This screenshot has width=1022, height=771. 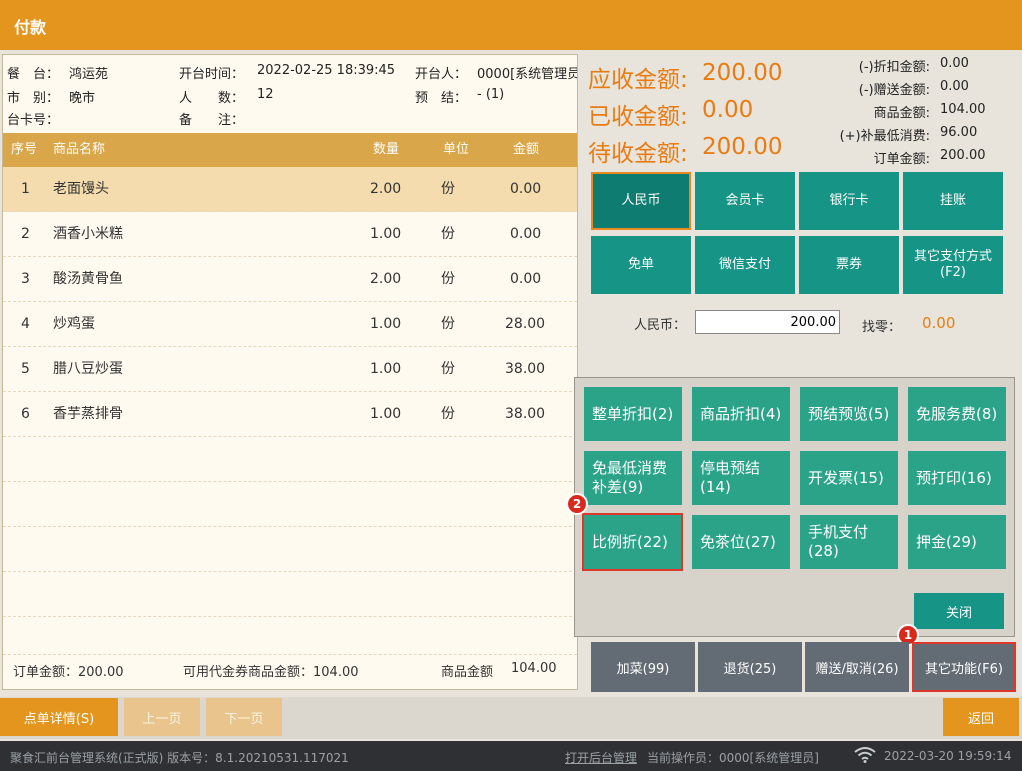 I want to click on people-label: 人 数：, so click(x=212, y=98).